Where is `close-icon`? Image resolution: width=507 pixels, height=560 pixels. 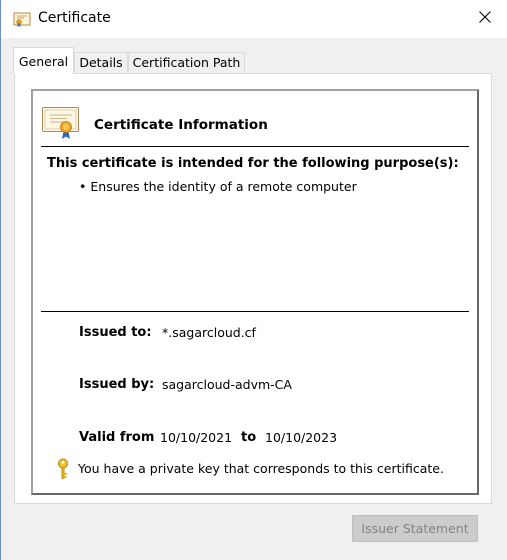
close-icon is located at coordinates (485, 18).